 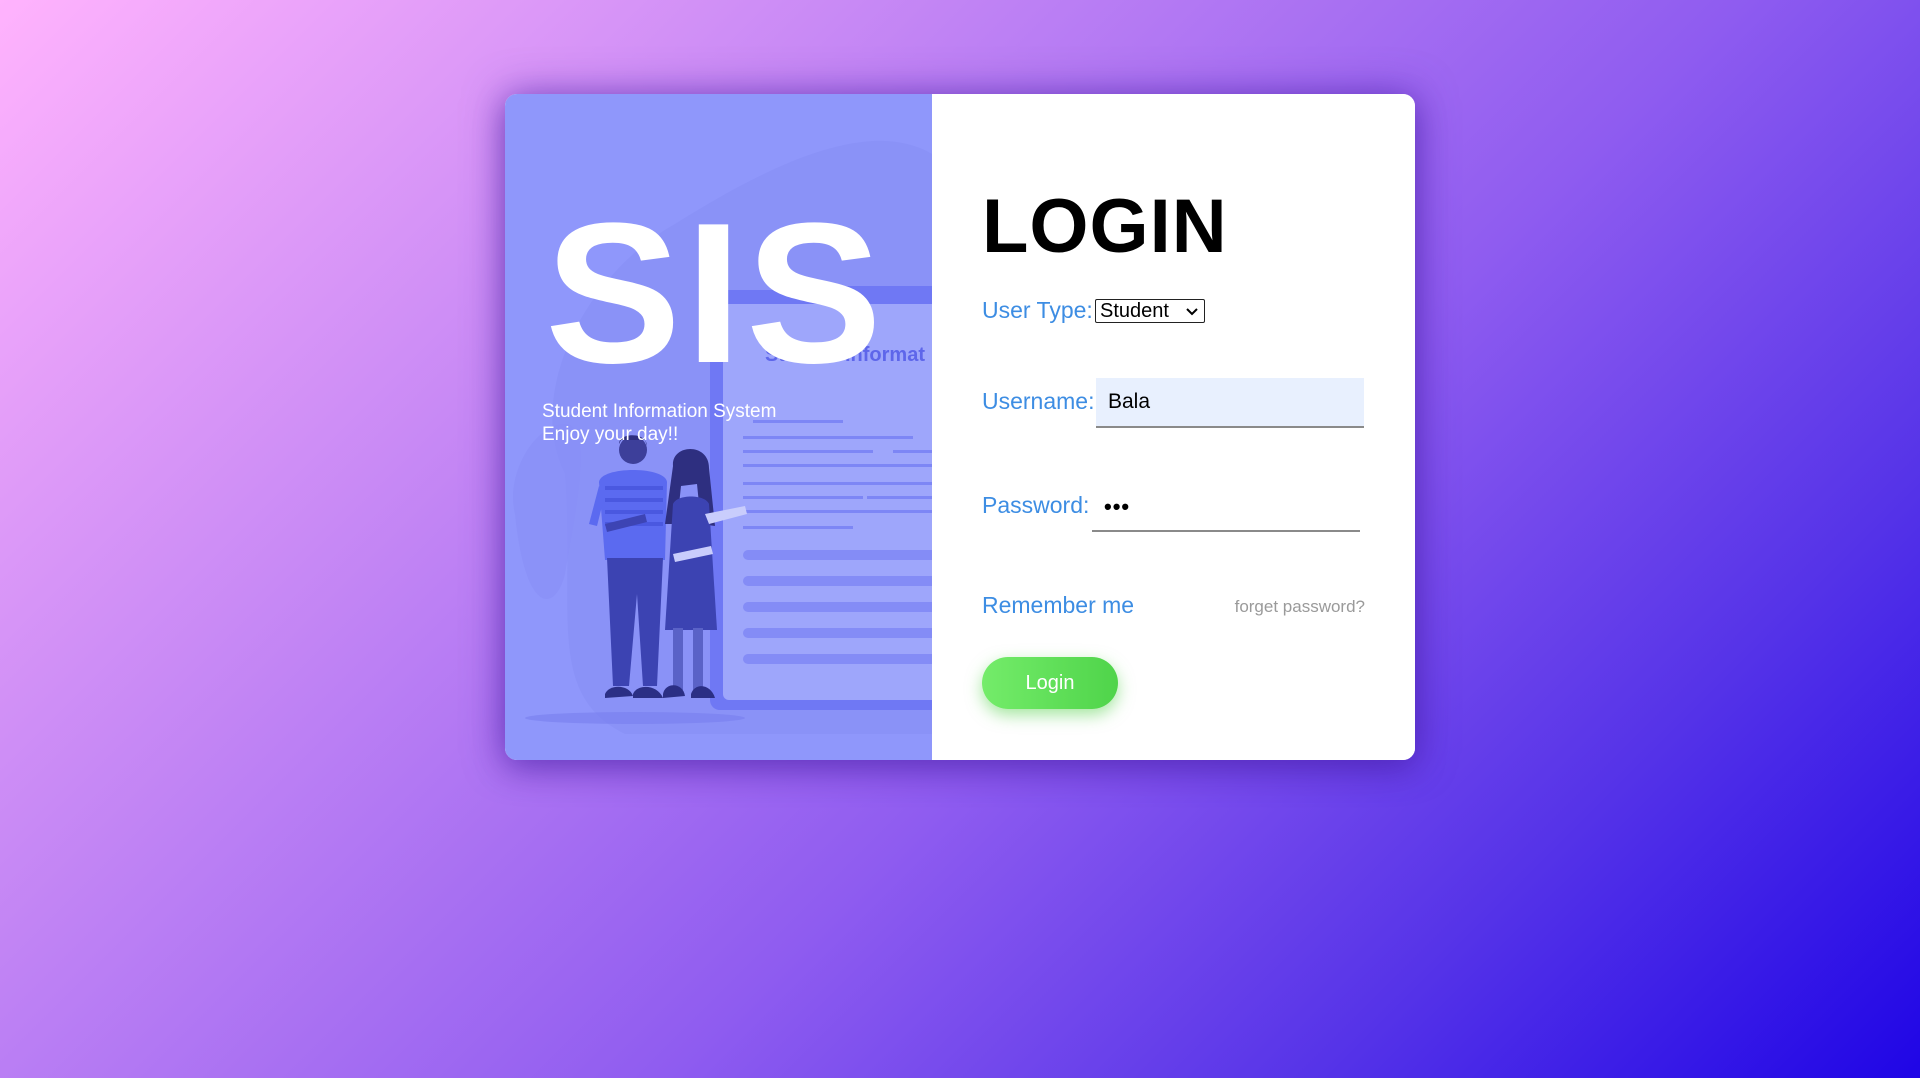 What do you see at coordinates (1230, 403) in the screenshot?
I see `username-input: Bala` at bounding box center [1230, 403].